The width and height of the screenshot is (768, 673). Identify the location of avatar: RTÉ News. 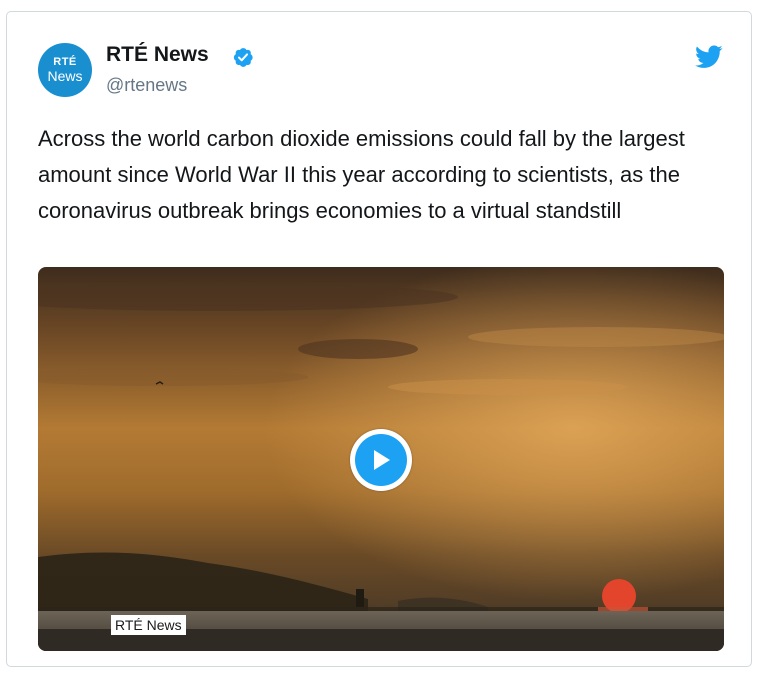
(65, 70).